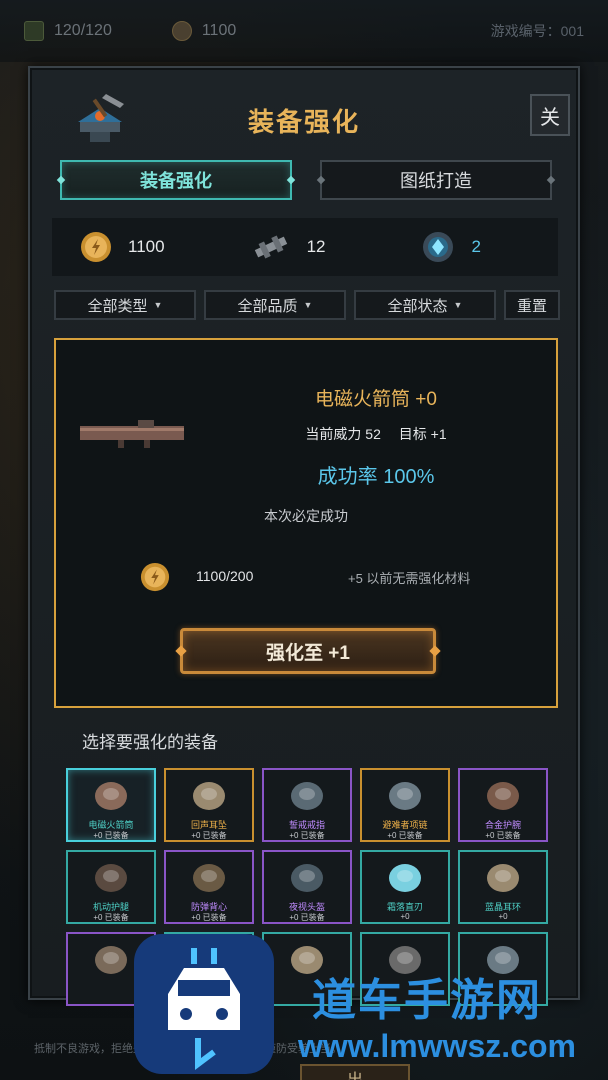  Describe the element at coordinates (427, 1000) in the screenshot. I see `watermark-brand: 道车手游网` at that location.